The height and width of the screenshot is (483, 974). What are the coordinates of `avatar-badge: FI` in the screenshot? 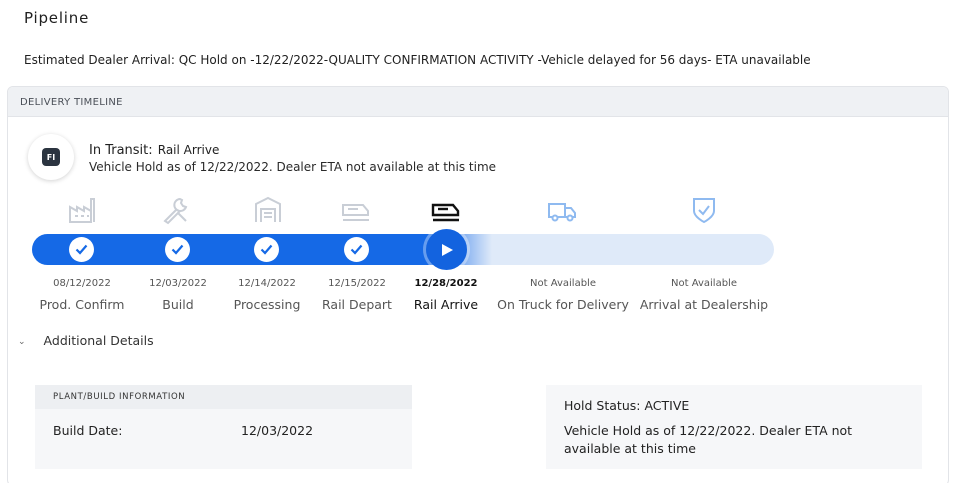 It's located at (51, 157).